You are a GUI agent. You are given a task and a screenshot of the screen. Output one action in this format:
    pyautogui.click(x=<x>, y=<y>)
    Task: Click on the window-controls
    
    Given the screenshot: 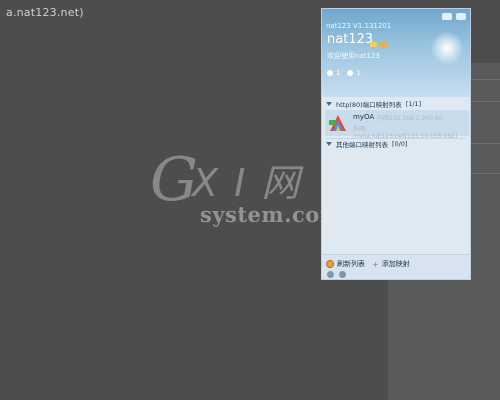 What is the action you would take?
    pyautogui.click(x=454, y=16)
    